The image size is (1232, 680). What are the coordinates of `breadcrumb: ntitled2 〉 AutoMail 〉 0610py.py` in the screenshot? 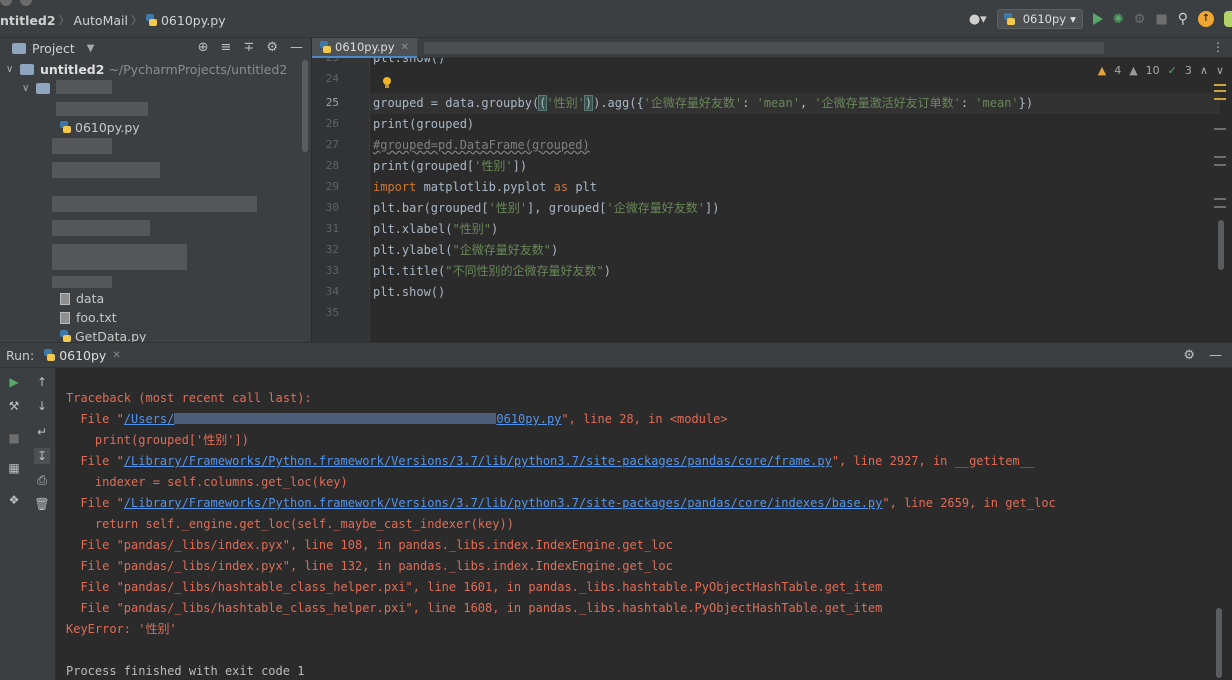 It's located at (113, 20).